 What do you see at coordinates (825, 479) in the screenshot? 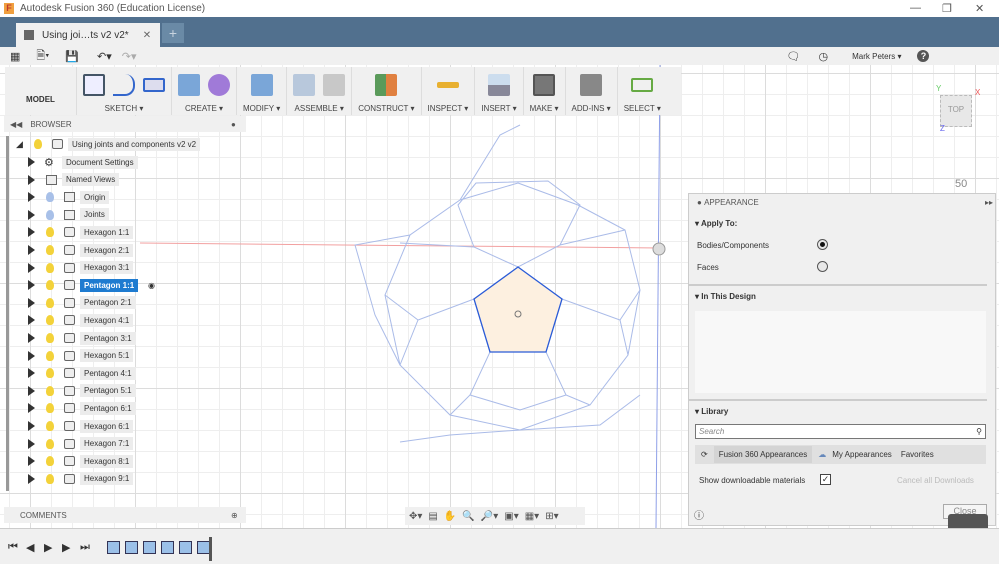
I see `show-downloadable-checkbox: ✓` at bounding box center [825, 479].